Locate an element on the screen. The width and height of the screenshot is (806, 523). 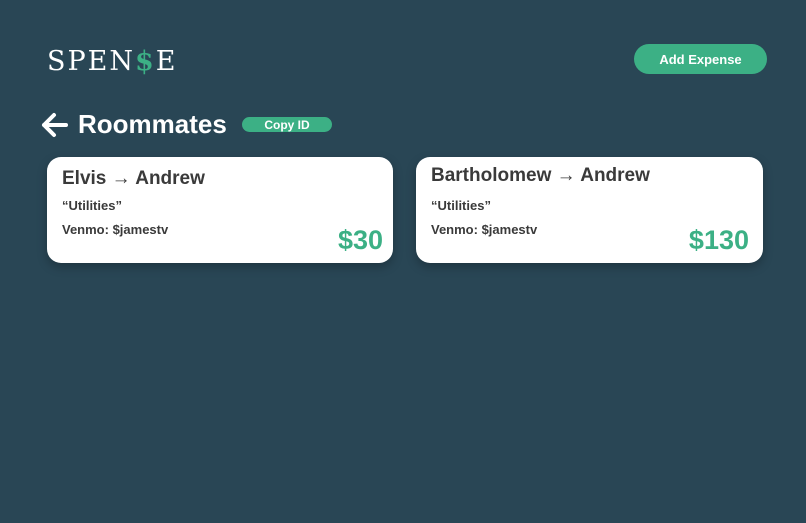
debt-route: Elvis → Andrew is located at coordinates (133, 179).